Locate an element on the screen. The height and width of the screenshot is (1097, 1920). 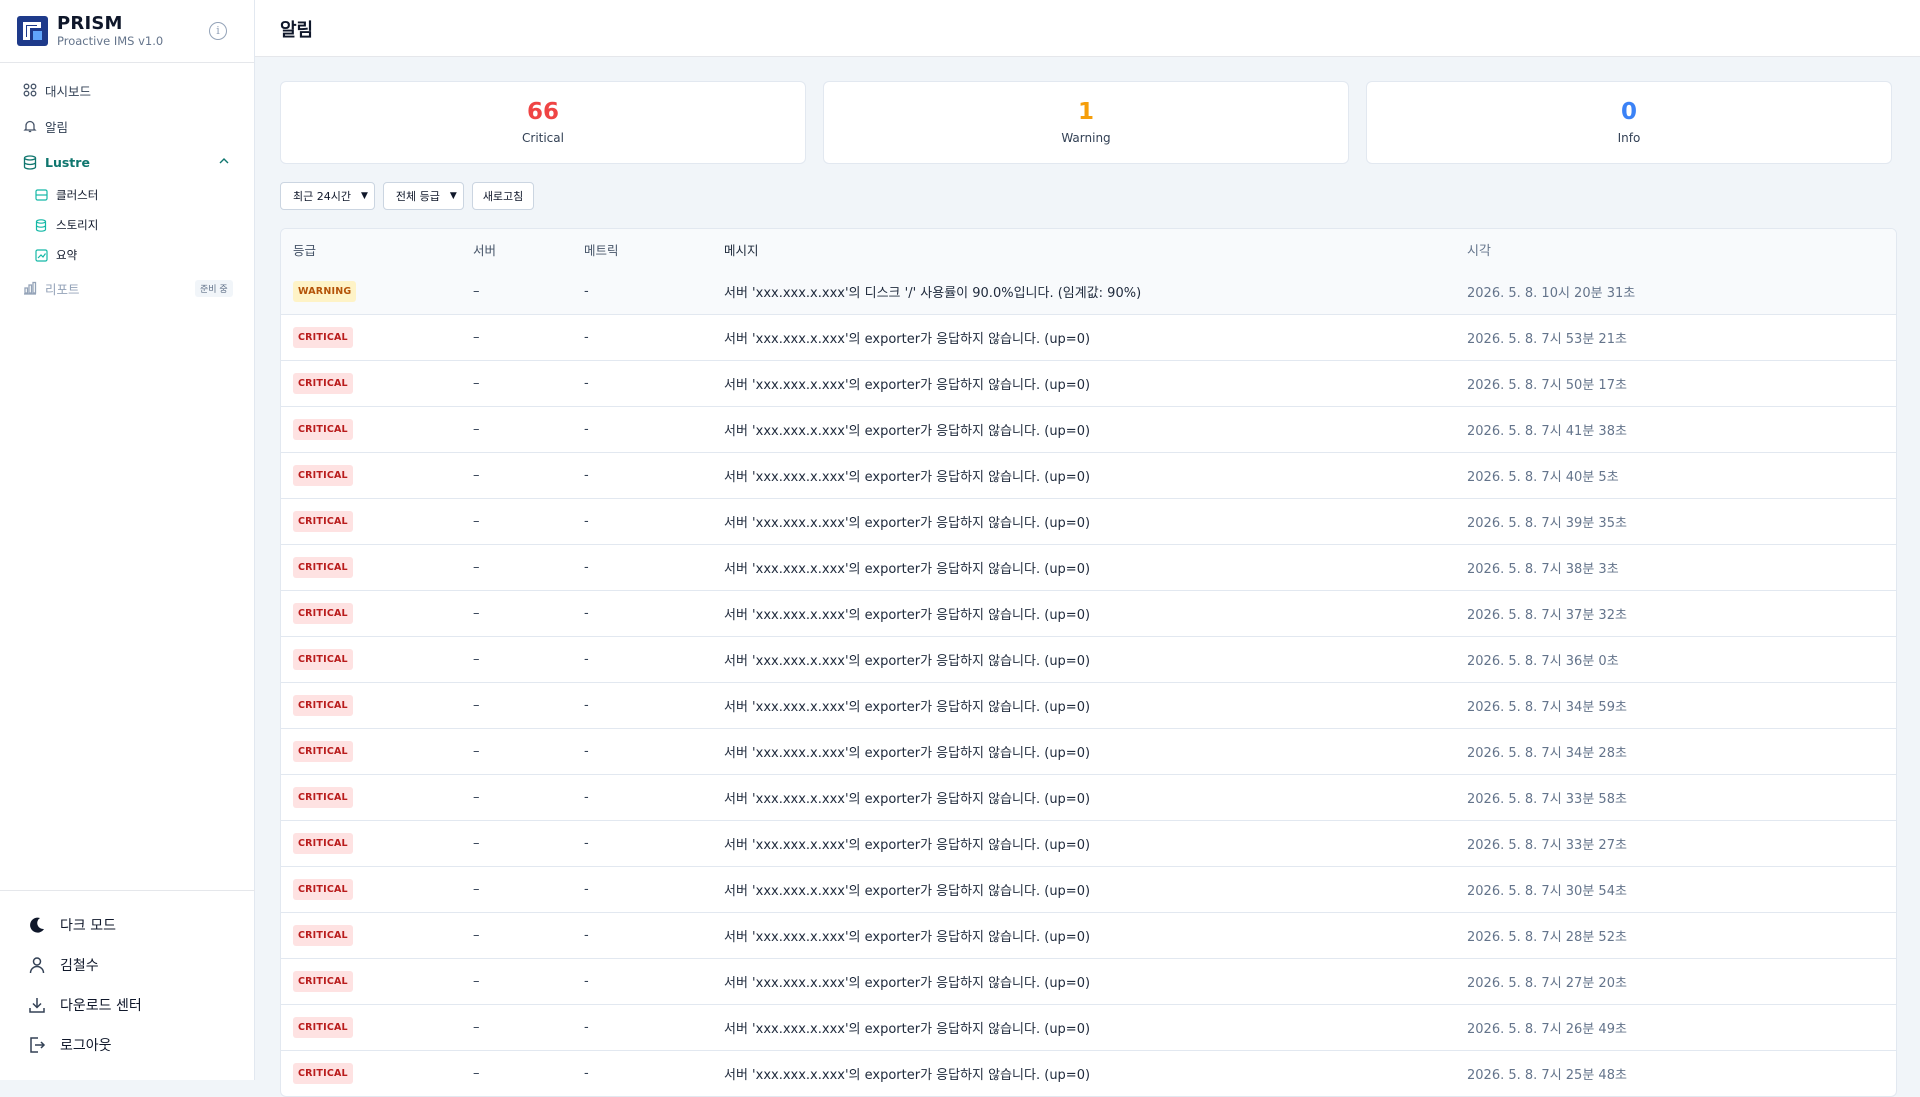
dark-mode-button: 다크 모드 is located at coordinates (127, 925).